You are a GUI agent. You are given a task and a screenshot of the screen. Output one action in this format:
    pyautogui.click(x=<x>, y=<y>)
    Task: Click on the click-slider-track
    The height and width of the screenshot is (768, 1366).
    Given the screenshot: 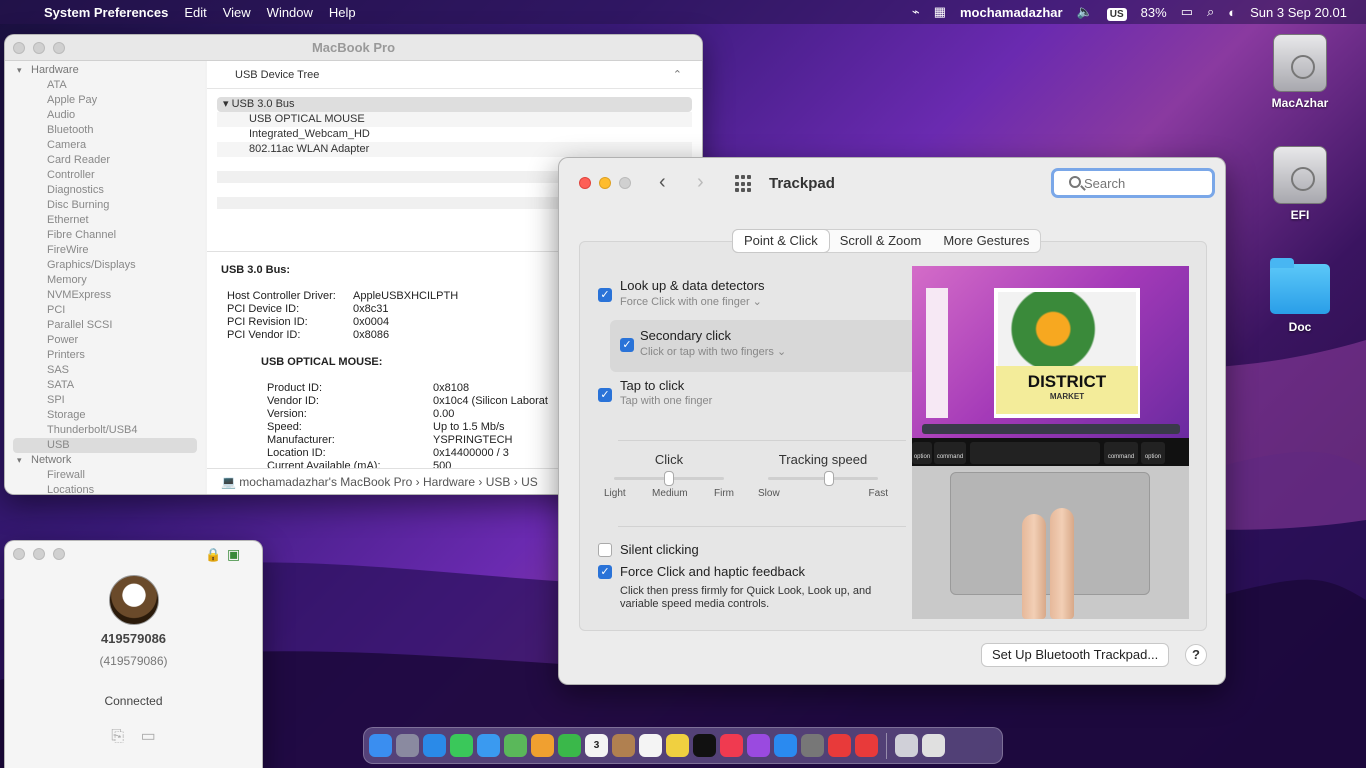 What is the action you would take?
    pyautogui.click(x=669, y=478)
    